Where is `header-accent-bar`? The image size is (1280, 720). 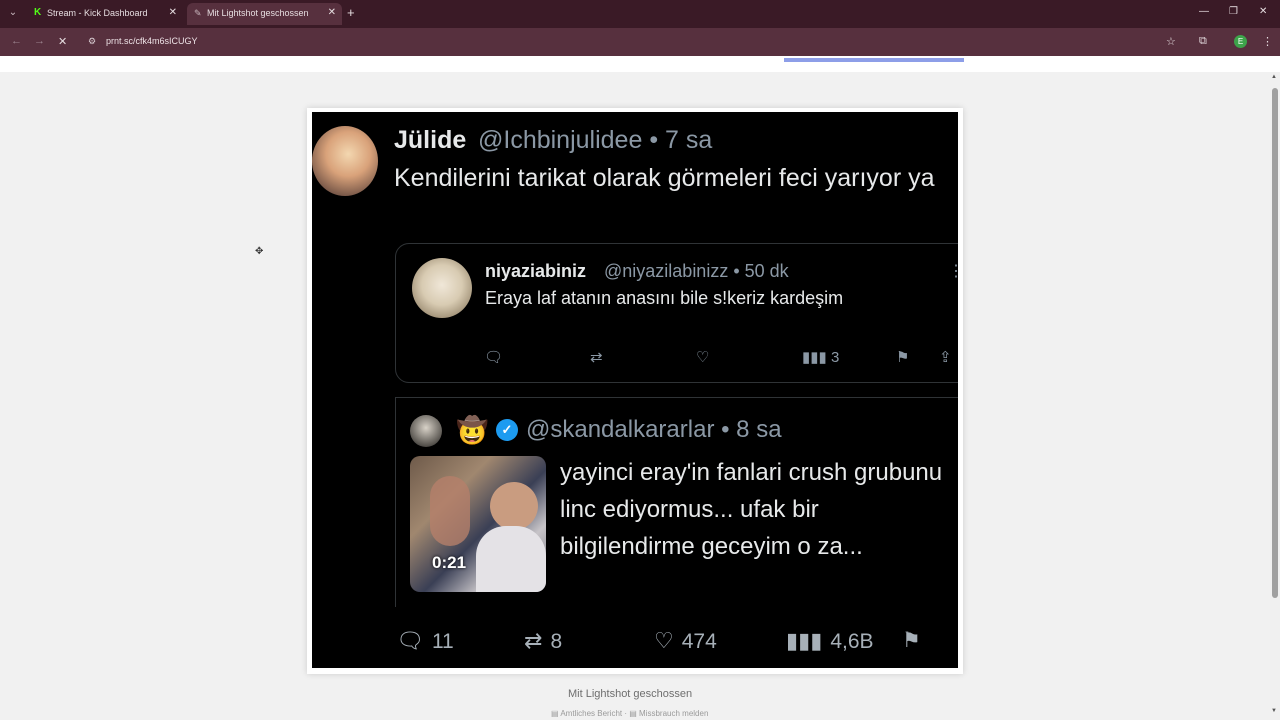
header-accent-bar is located at coordinates (874, 60).